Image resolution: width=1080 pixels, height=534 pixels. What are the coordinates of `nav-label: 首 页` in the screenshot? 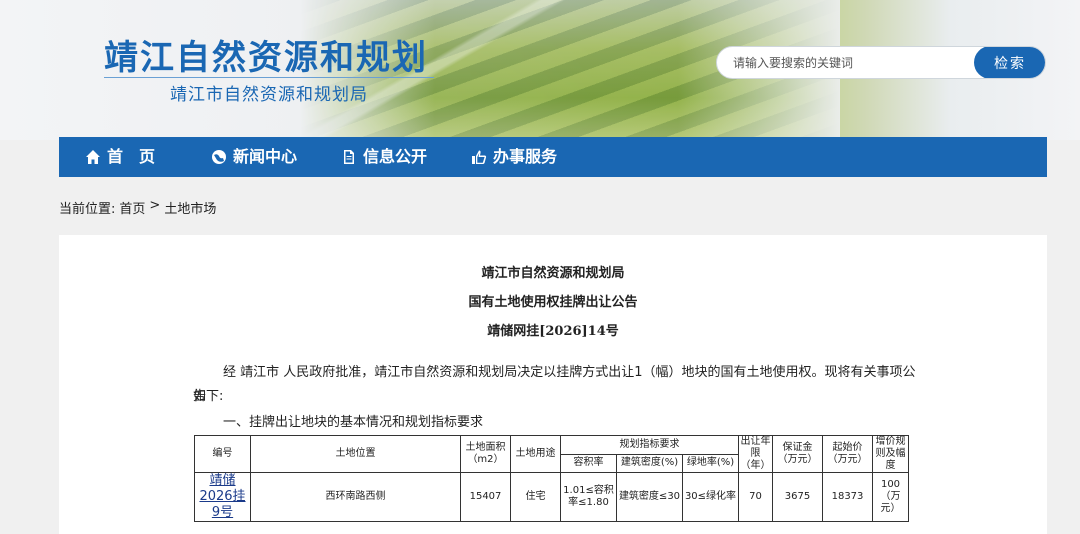 It's located at (131, 156).